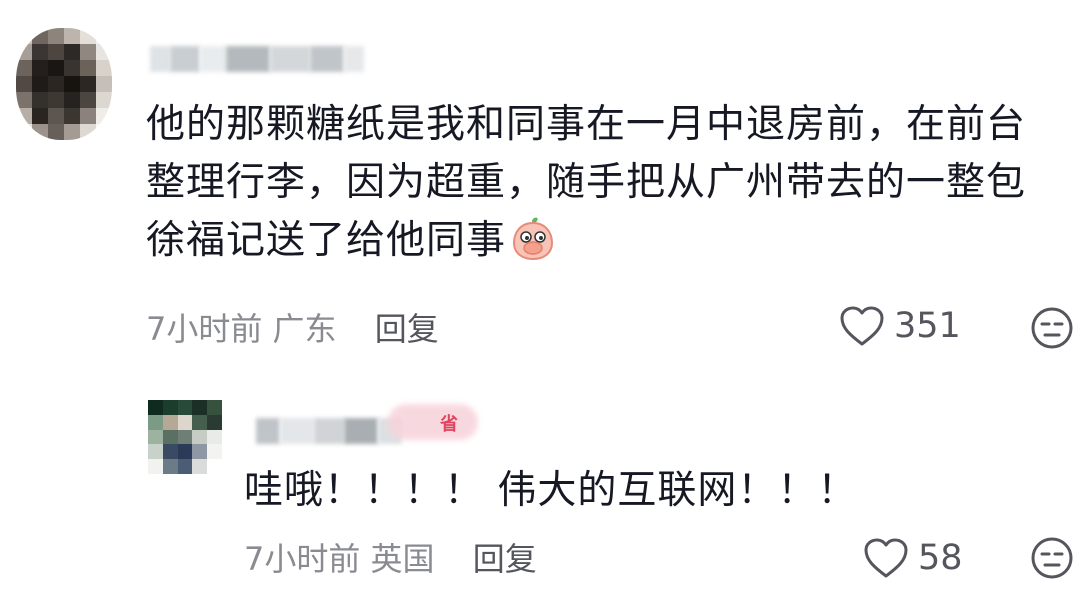  What do you see at coordinates (912, 558) in the screenshot?
I see `like-button: 58` at bounding box center [912, 558].